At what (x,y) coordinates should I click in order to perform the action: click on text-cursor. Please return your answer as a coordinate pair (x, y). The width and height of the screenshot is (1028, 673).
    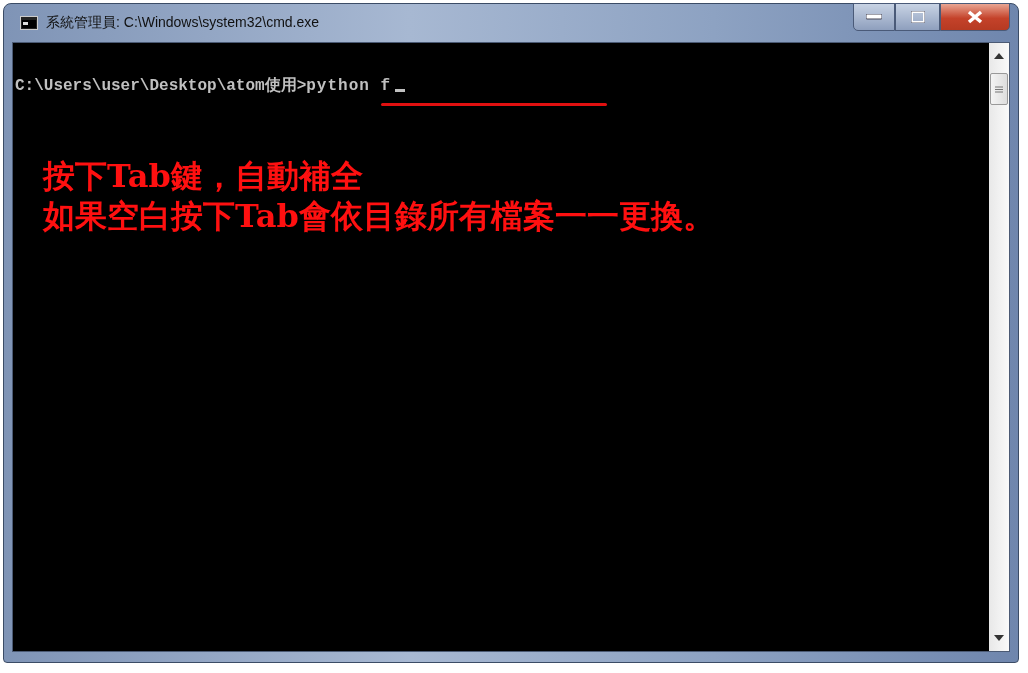
    Looking at the image, I should click on (400, 90).